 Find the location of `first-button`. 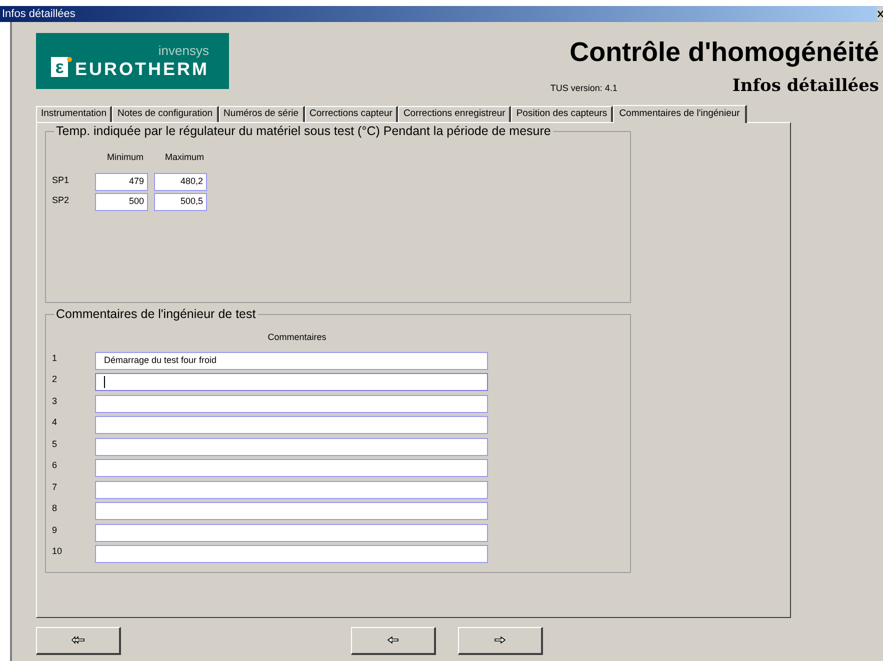

first-button is located at coordinates (78, 640).